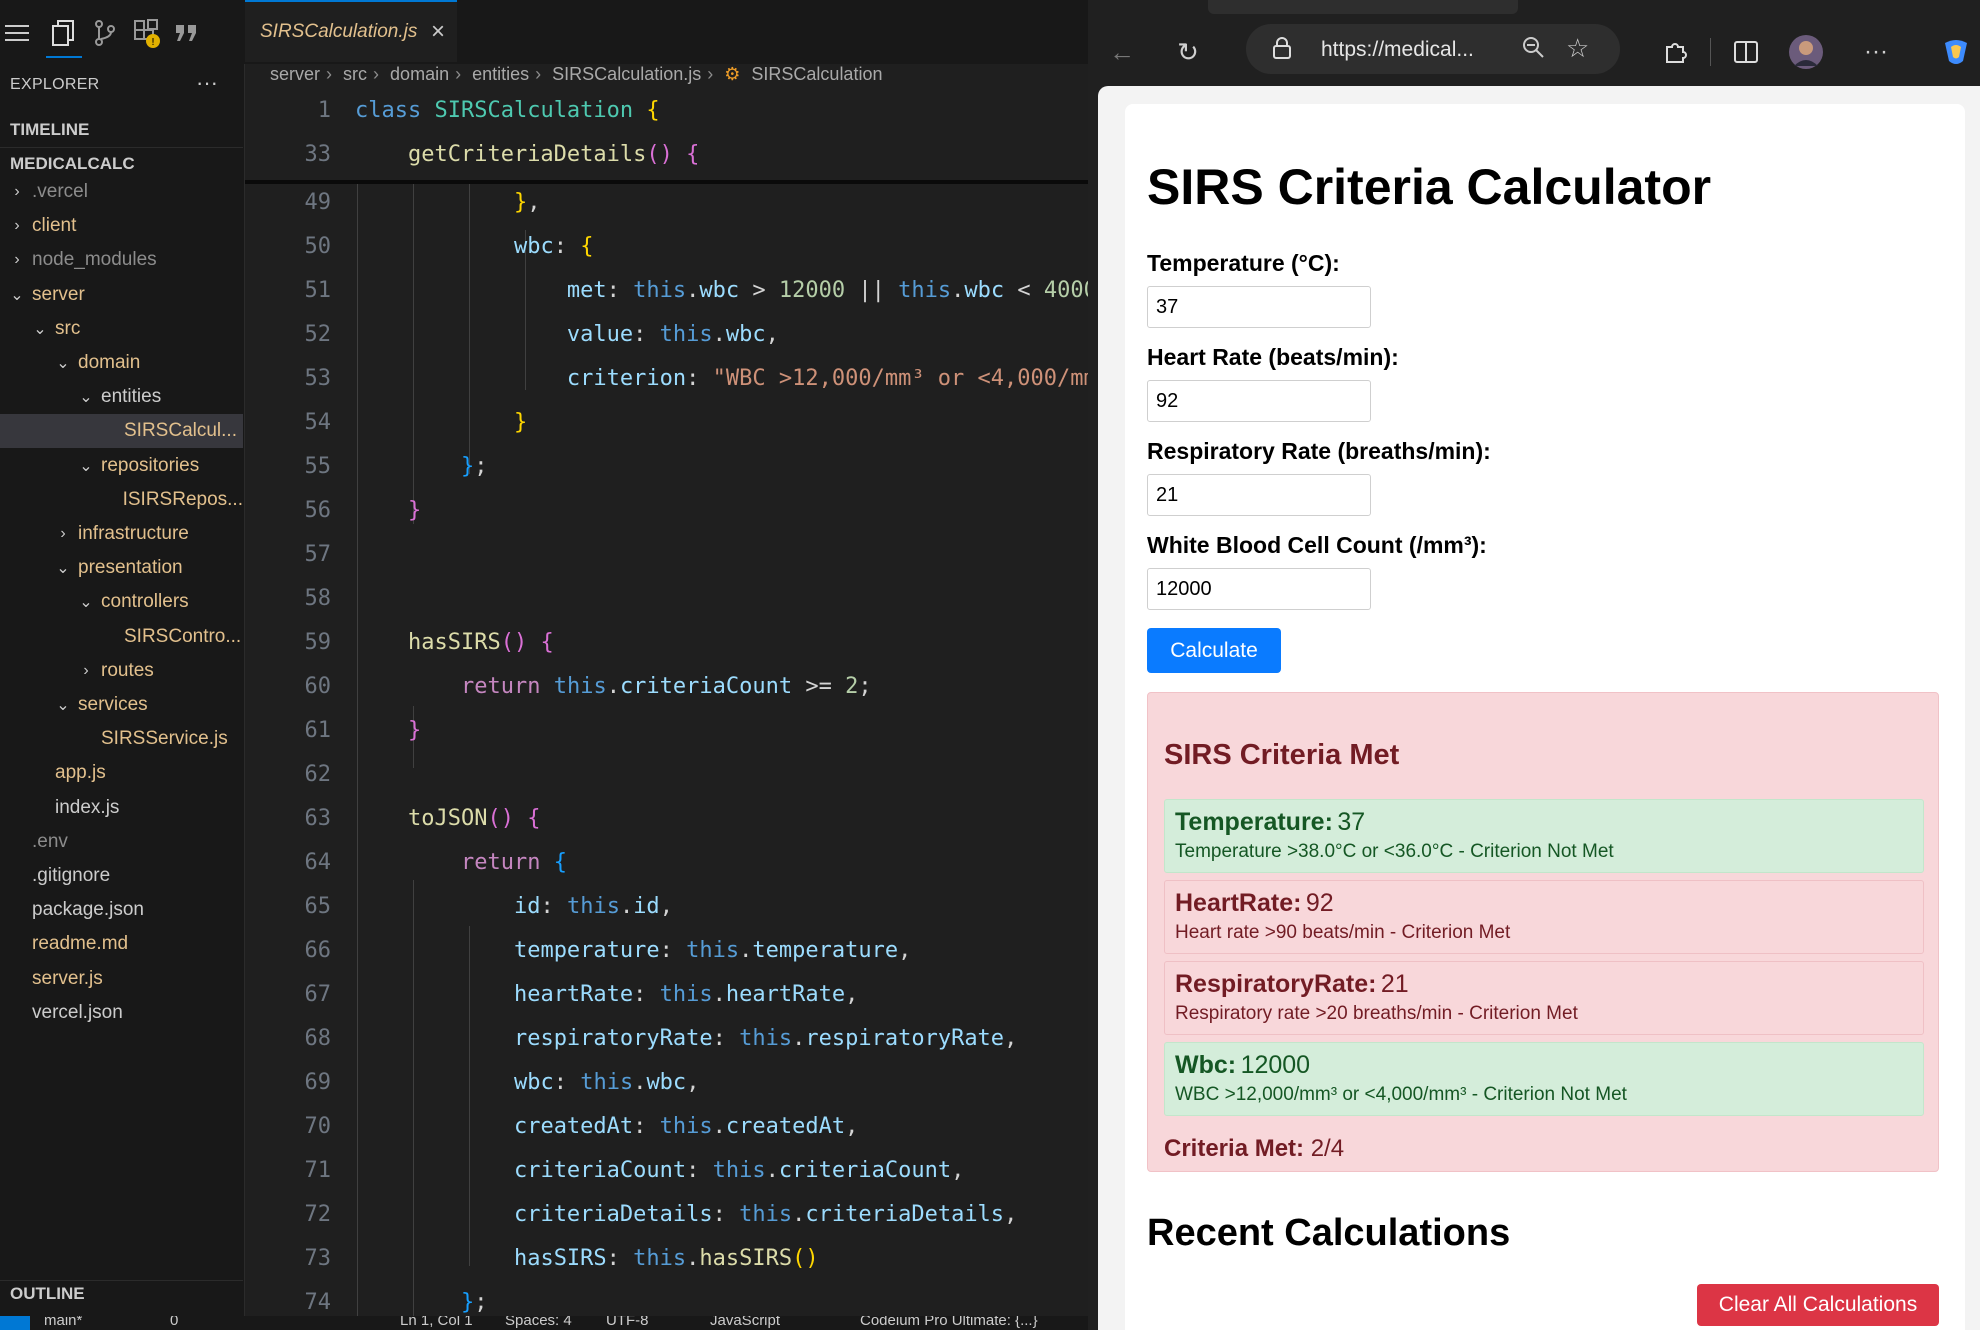 This screenshot has height=1330, width=1980. I want to click on tree-file: package.json, so click(121, 910).